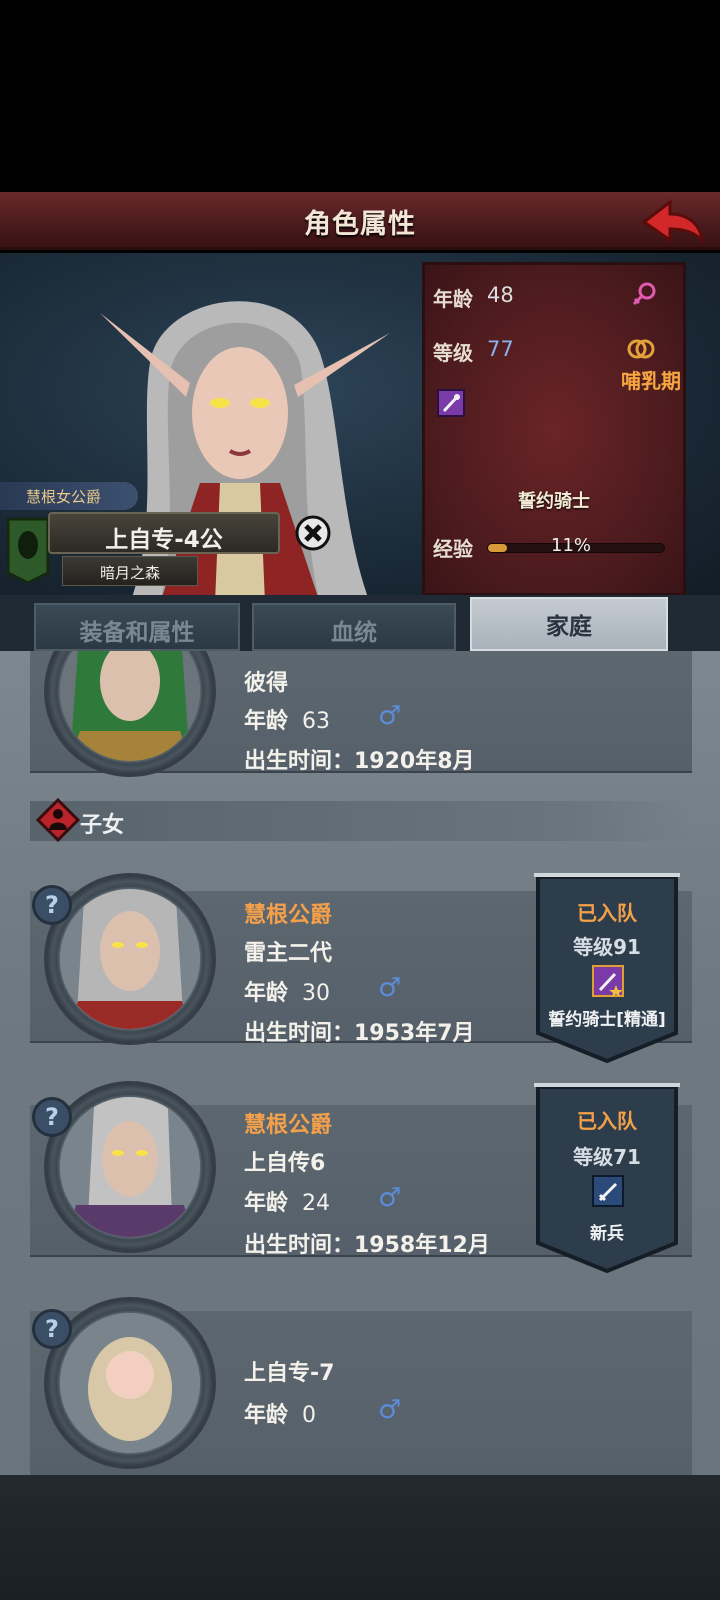  What do you see at coordinates (316, 1203) in the screenshot?
I see `child-2-age-value: 24` at bounding box center [316, 1203].